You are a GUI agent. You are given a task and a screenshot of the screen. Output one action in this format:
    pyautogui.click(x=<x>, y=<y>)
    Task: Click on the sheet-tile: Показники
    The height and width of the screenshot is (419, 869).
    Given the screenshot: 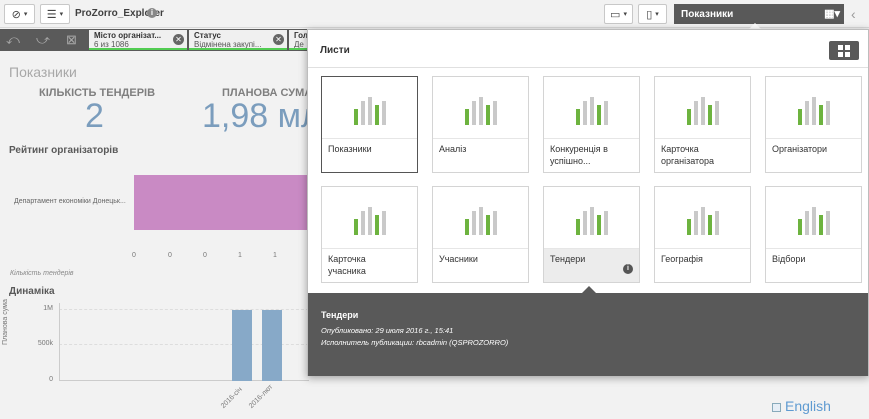 What is the action you would take?
    pyautogui.click(x=369, y=124)
    